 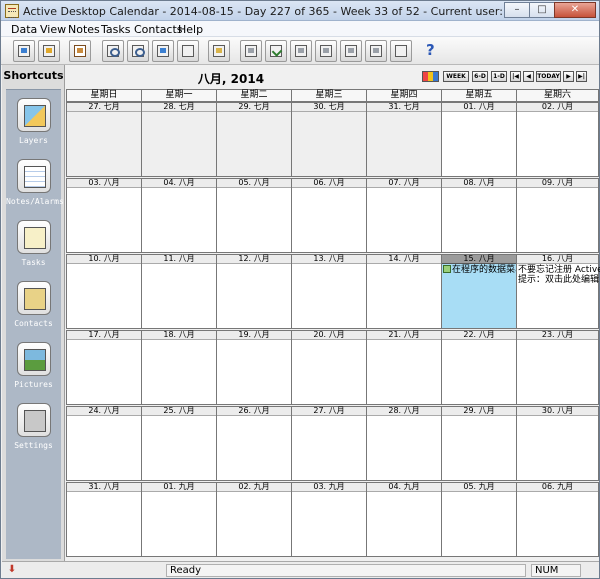 I want to click on day-label: 02. 九月, so click(x=254, y=487).